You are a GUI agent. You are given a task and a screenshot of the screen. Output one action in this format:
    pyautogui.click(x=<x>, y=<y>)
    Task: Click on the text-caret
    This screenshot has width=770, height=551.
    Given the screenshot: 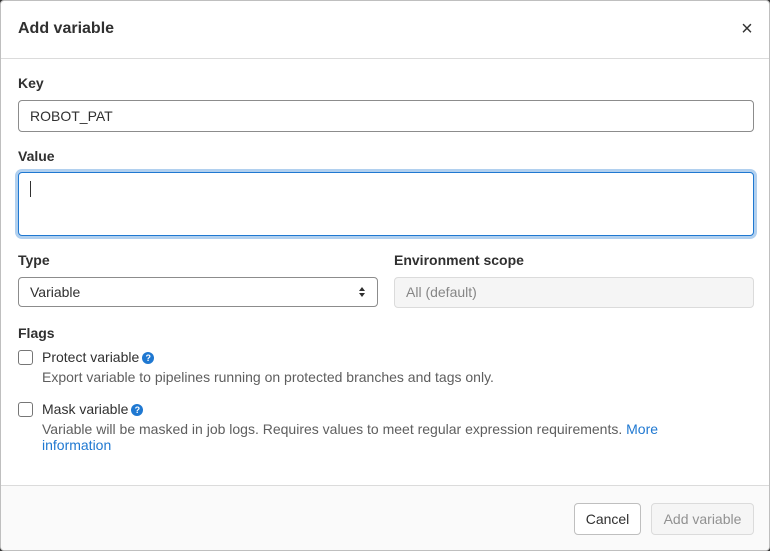 What is the action you would take?
    pyautogui.click(x=30, y=189)
    